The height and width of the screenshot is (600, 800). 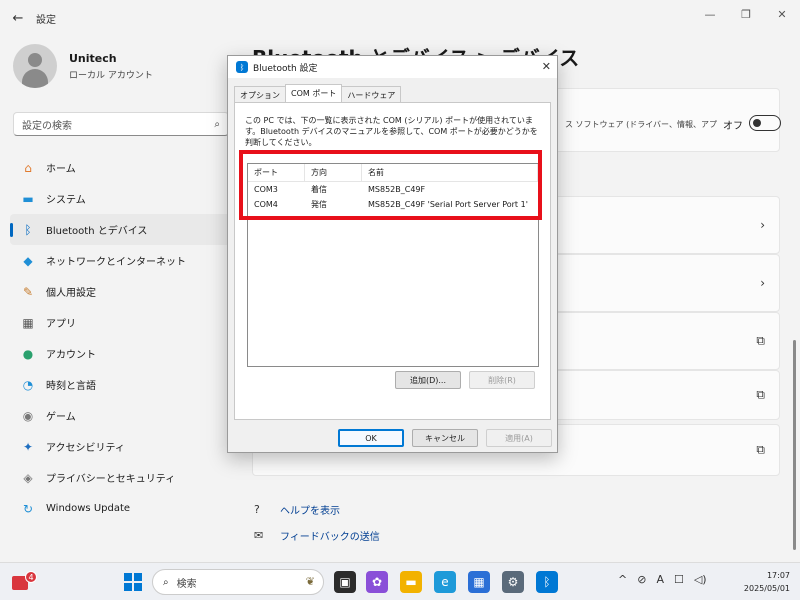 What do you see at coordinates (31, 577) in the screenshot?
I see `notification-badge: 4` at bounding box center [31, 577].